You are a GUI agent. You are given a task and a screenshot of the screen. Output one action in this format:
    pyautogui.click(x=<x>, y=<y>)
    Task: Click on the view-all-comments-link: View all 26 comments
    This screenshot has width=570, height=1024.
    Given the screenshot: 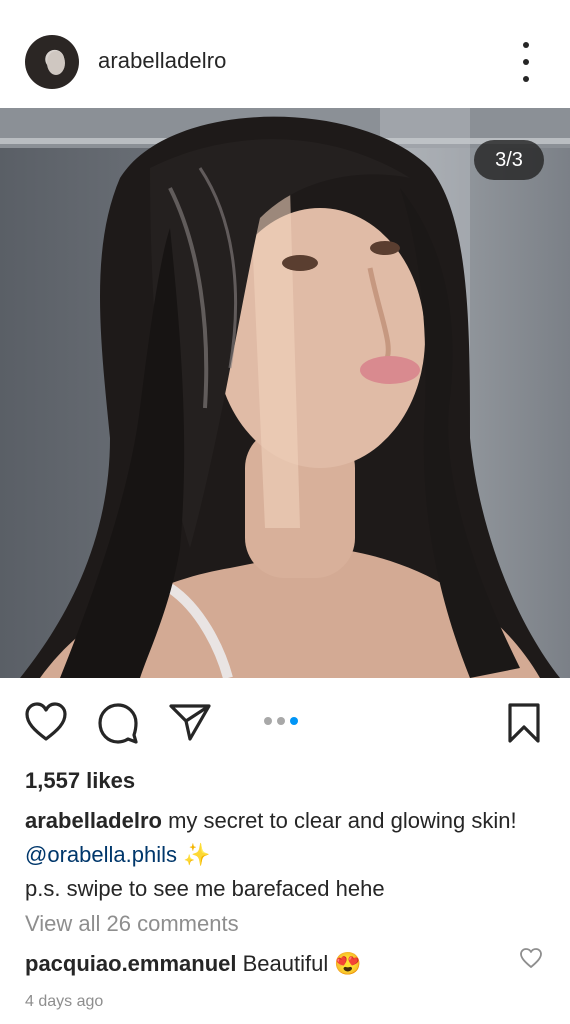 What is the action you would take?
    pyautogui.click(x=132, y=924)
    